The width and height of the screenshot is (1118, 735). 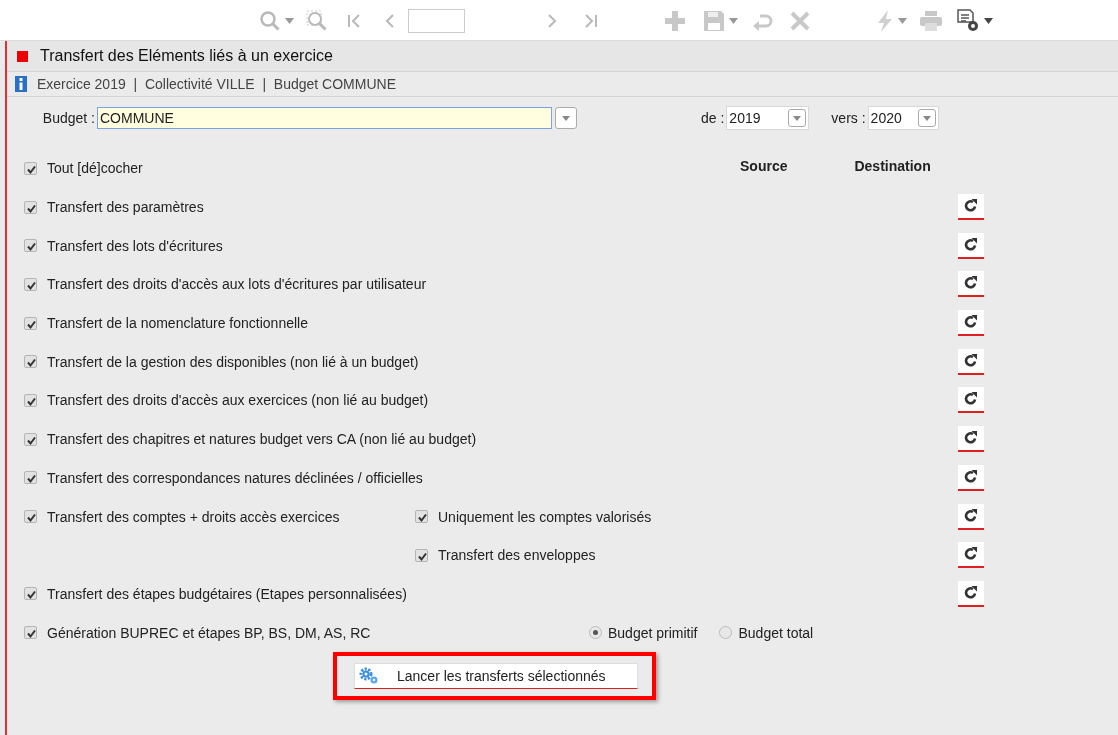 I want to click on option-label: Transfert des enveloppes, so click(x=517, y=555).